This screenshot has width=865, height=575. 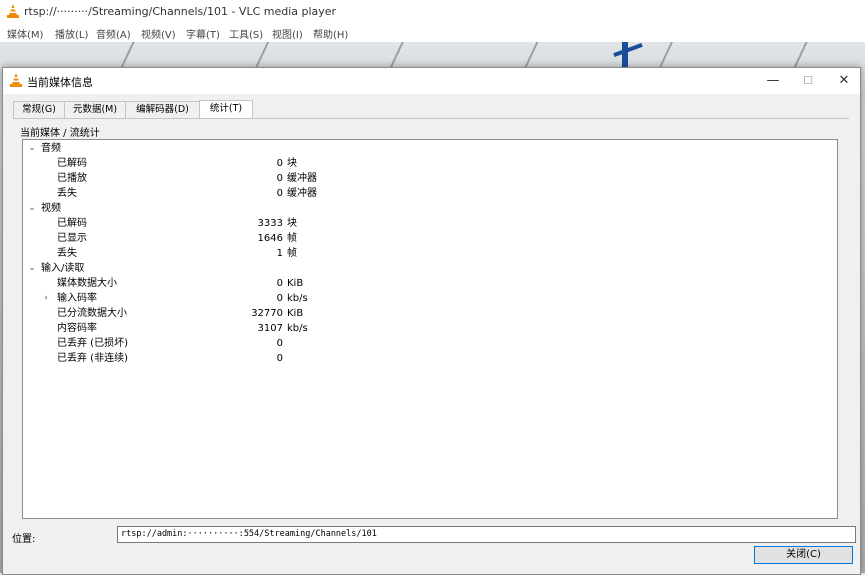 I want to click on stat-label: 已丢弃 (非连续), so click(x=92, y=358).